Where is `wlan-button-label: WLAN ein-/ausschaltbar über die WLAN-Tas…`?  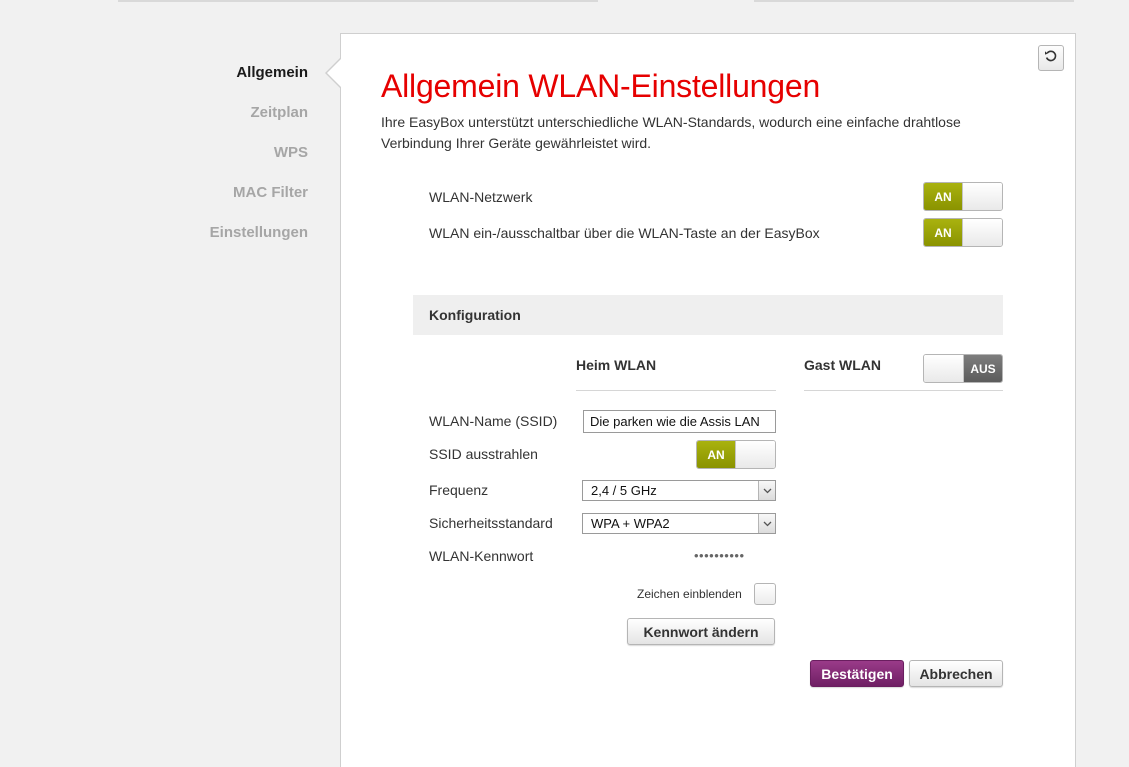
wlan-button-label: WLAN ein-/ausschaltbar über die WLAN-Tas… is located at coordinates (624, 233).